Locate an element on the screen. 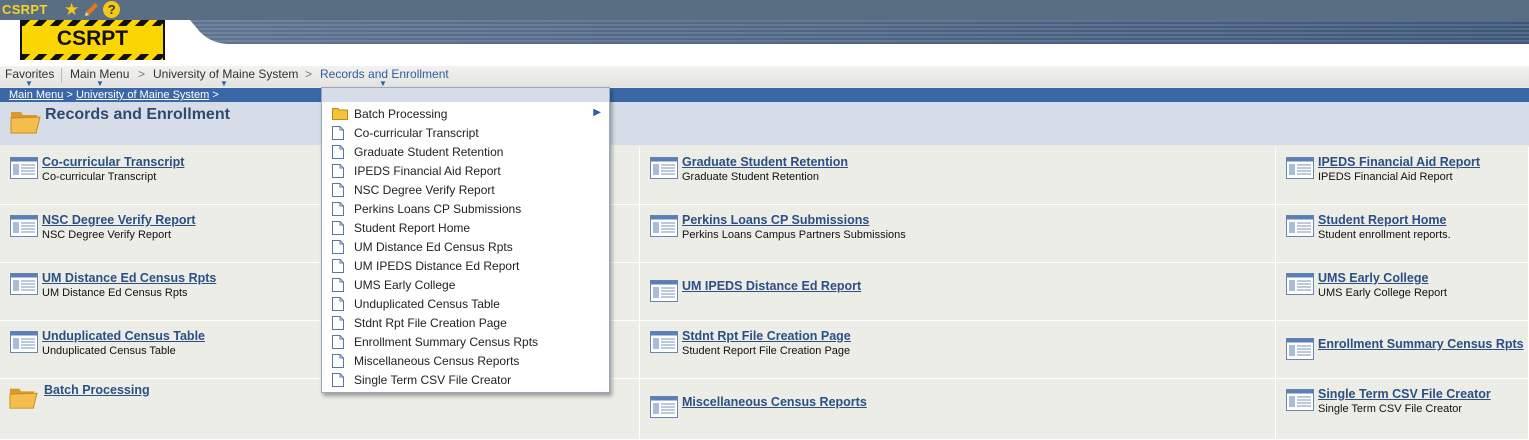  dropdown-item: Enrollment Summary Census Rpts is located at coordinates (465, 341).